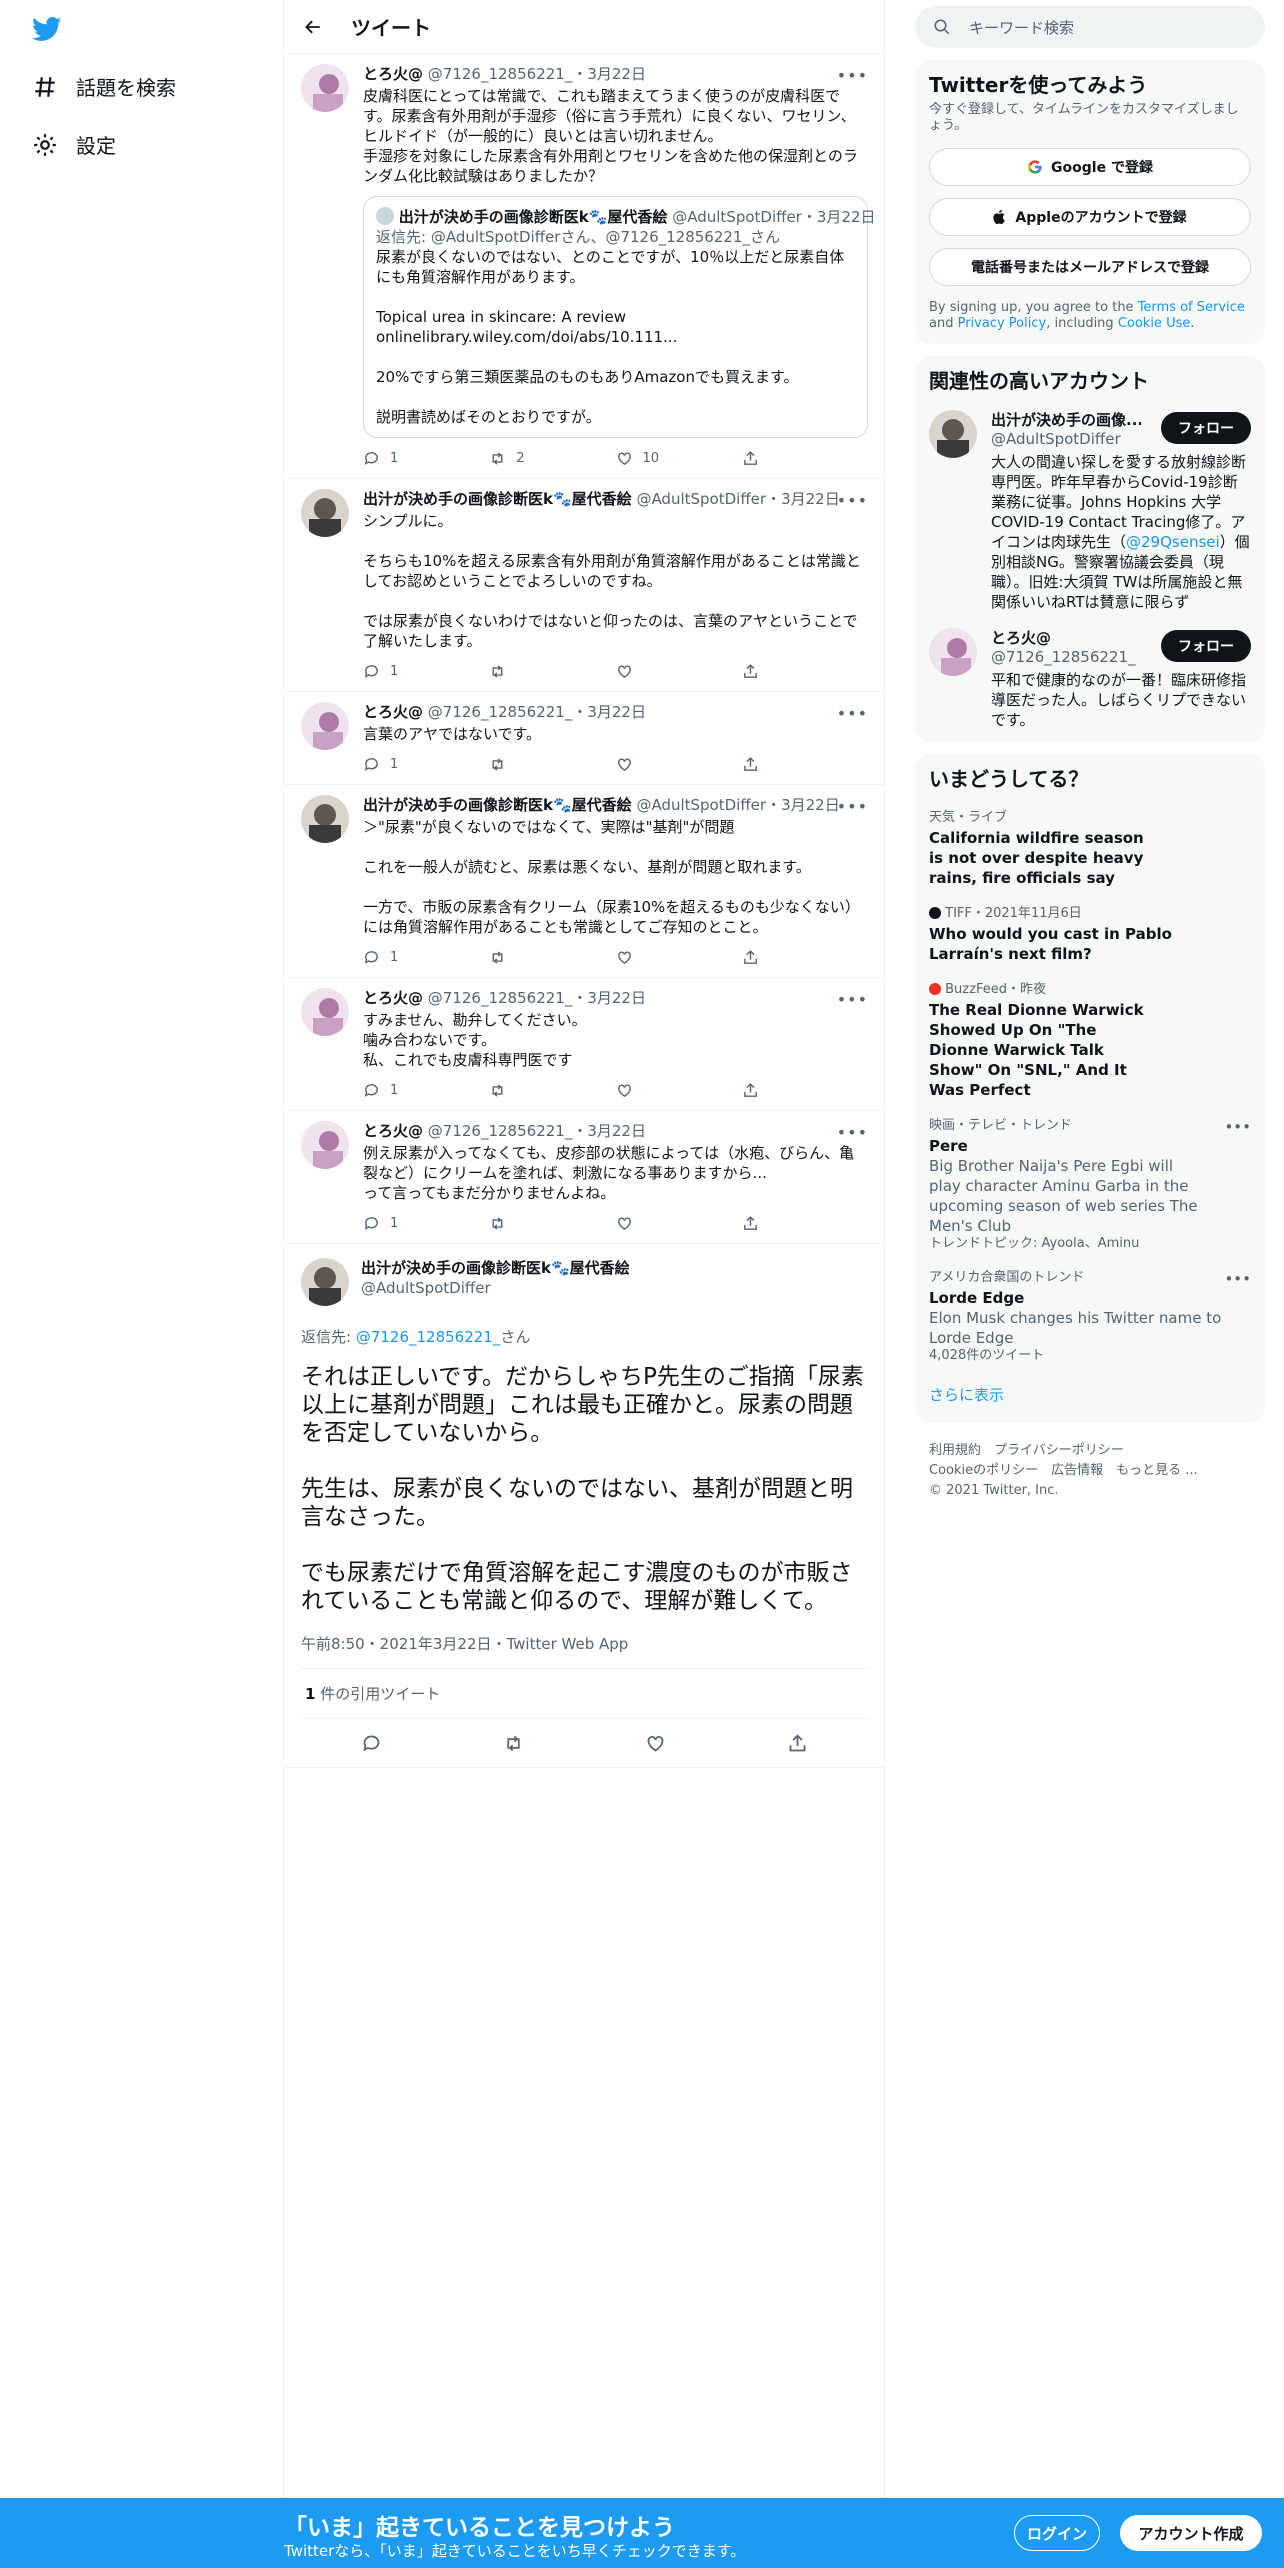 This screenshot has width=1284, height=2568. I want to click on nav-settings: 設定, so click(74, 144).